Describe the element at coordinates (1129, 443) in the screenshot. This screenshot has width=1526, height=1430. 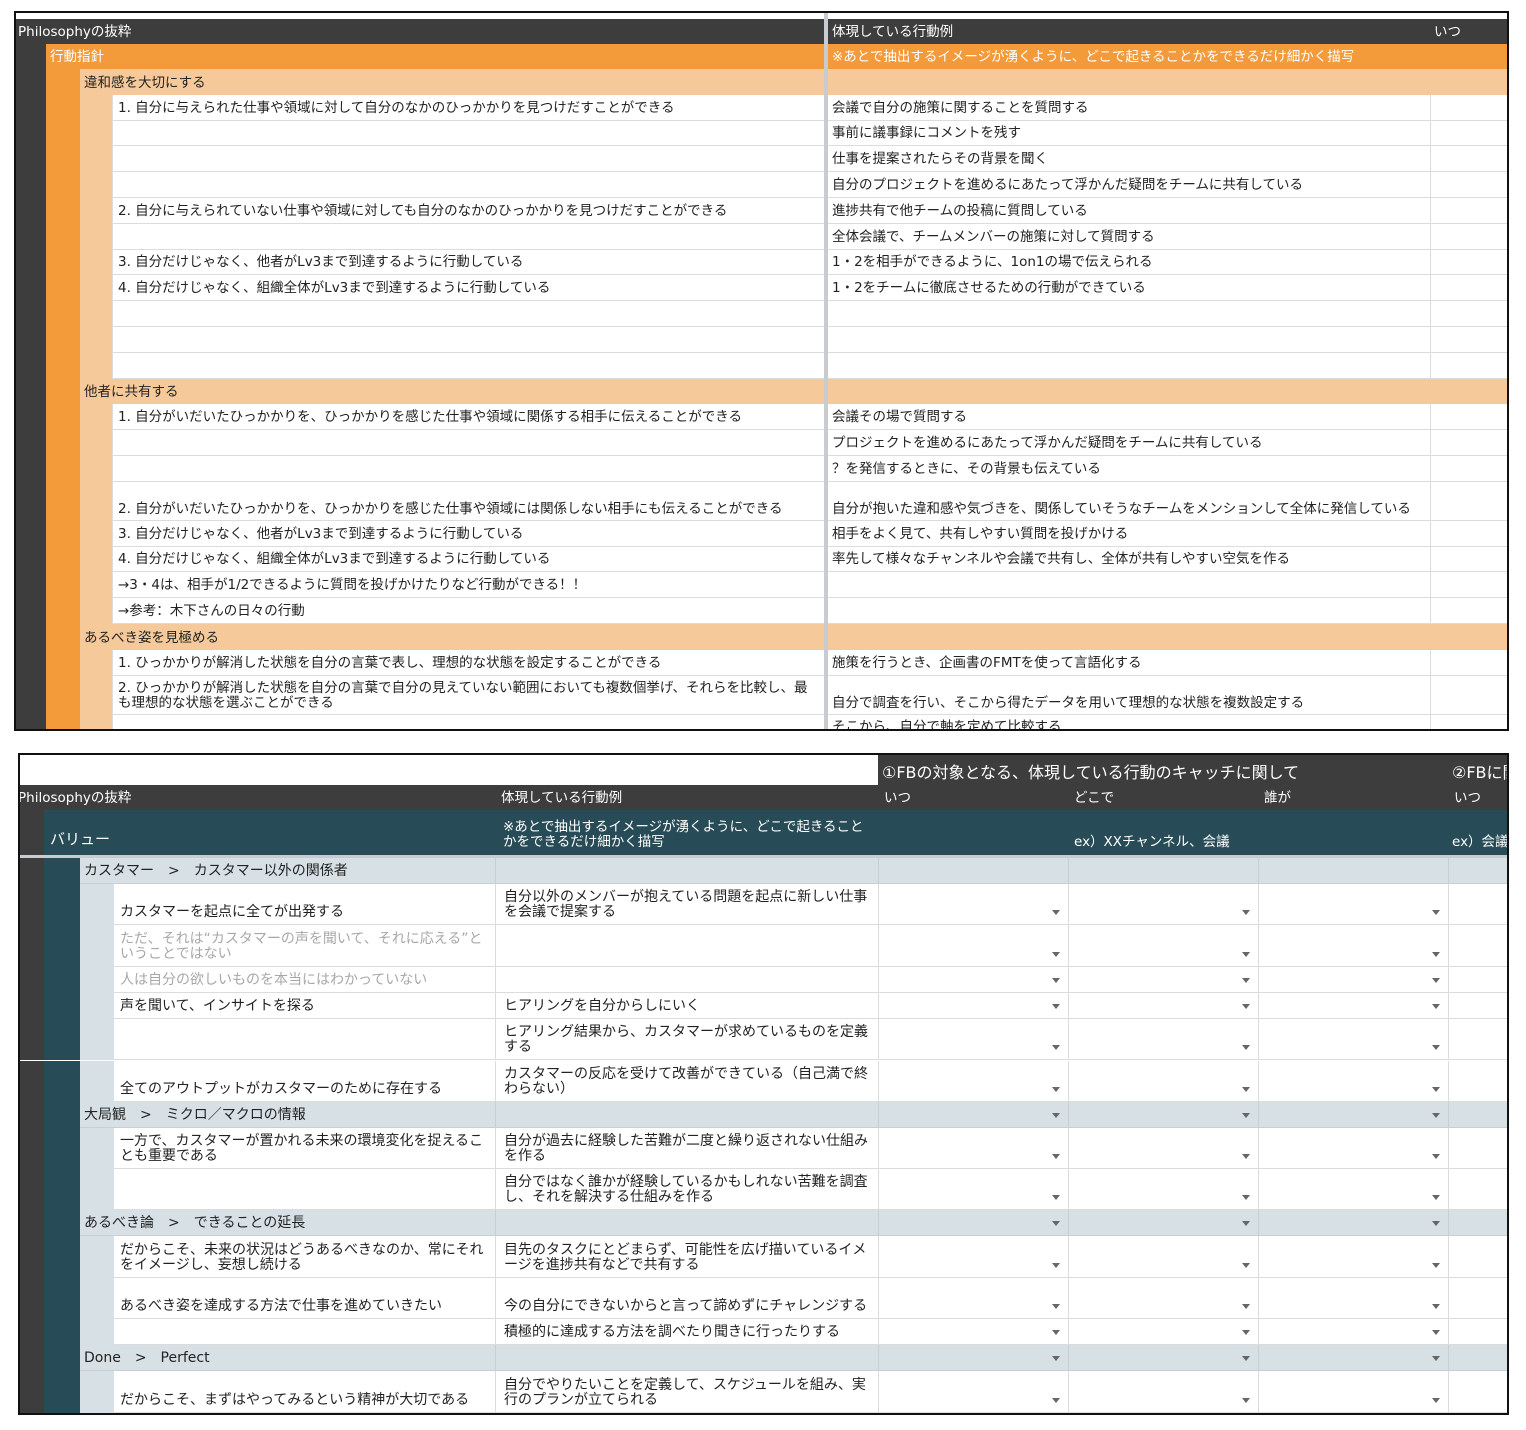
I see `example-cell: プロジェクトを進めるにあたって浮かんだ疑問をチームに共有している` at that location.